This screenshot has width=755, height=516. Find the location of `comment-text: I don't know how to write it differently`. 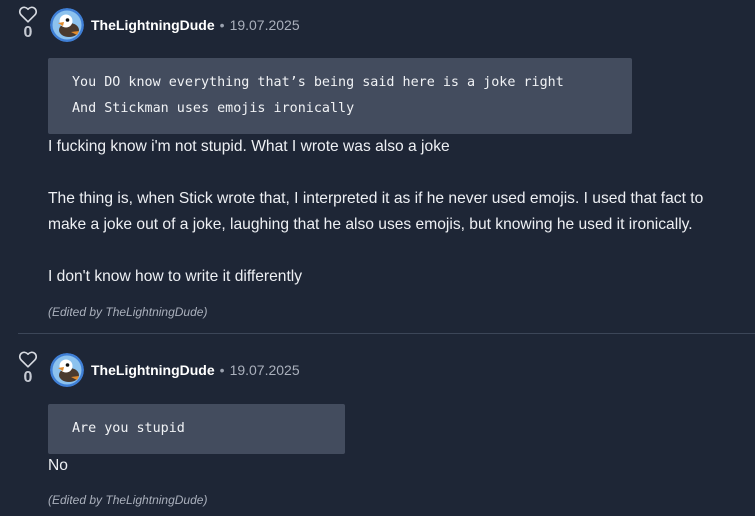

comment-text: I don't know how to write it differently is located at coordinates (175, 276).